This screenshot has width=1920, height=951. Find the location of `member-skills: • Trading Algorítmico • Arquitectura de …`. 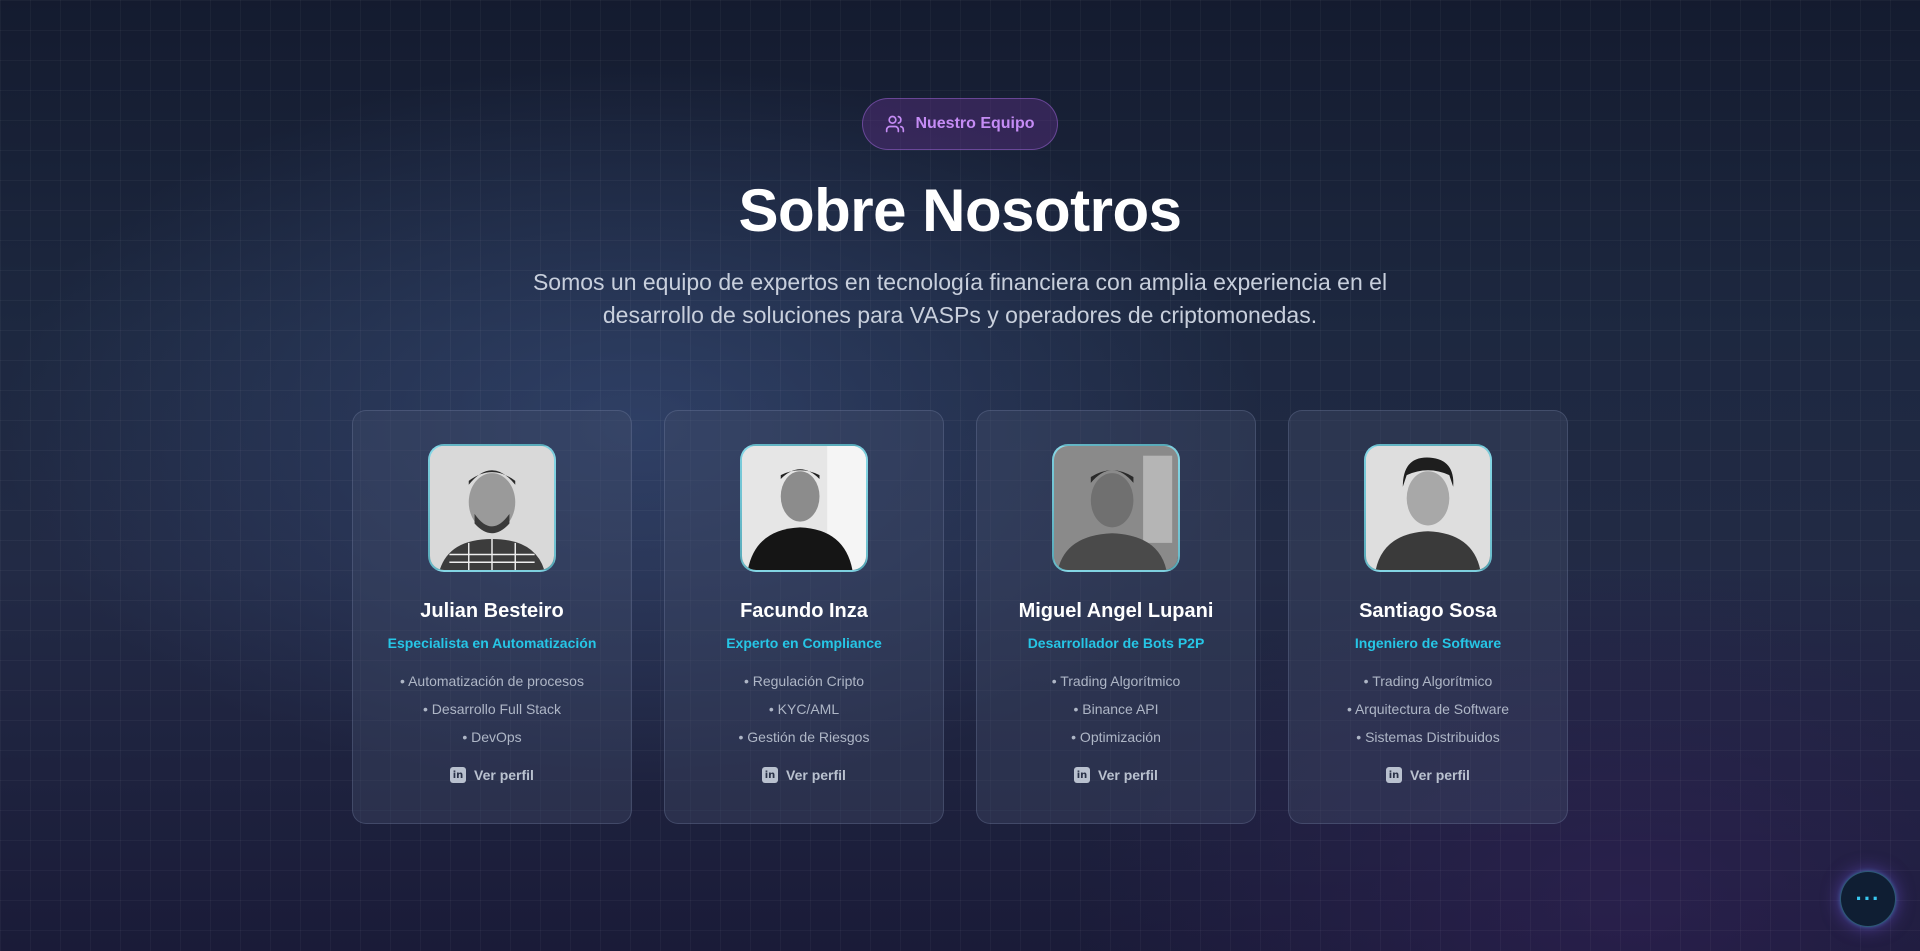

member-skills: • Trading Algorítmico • Arquitectura de … is located at coordinates (1428, 709).